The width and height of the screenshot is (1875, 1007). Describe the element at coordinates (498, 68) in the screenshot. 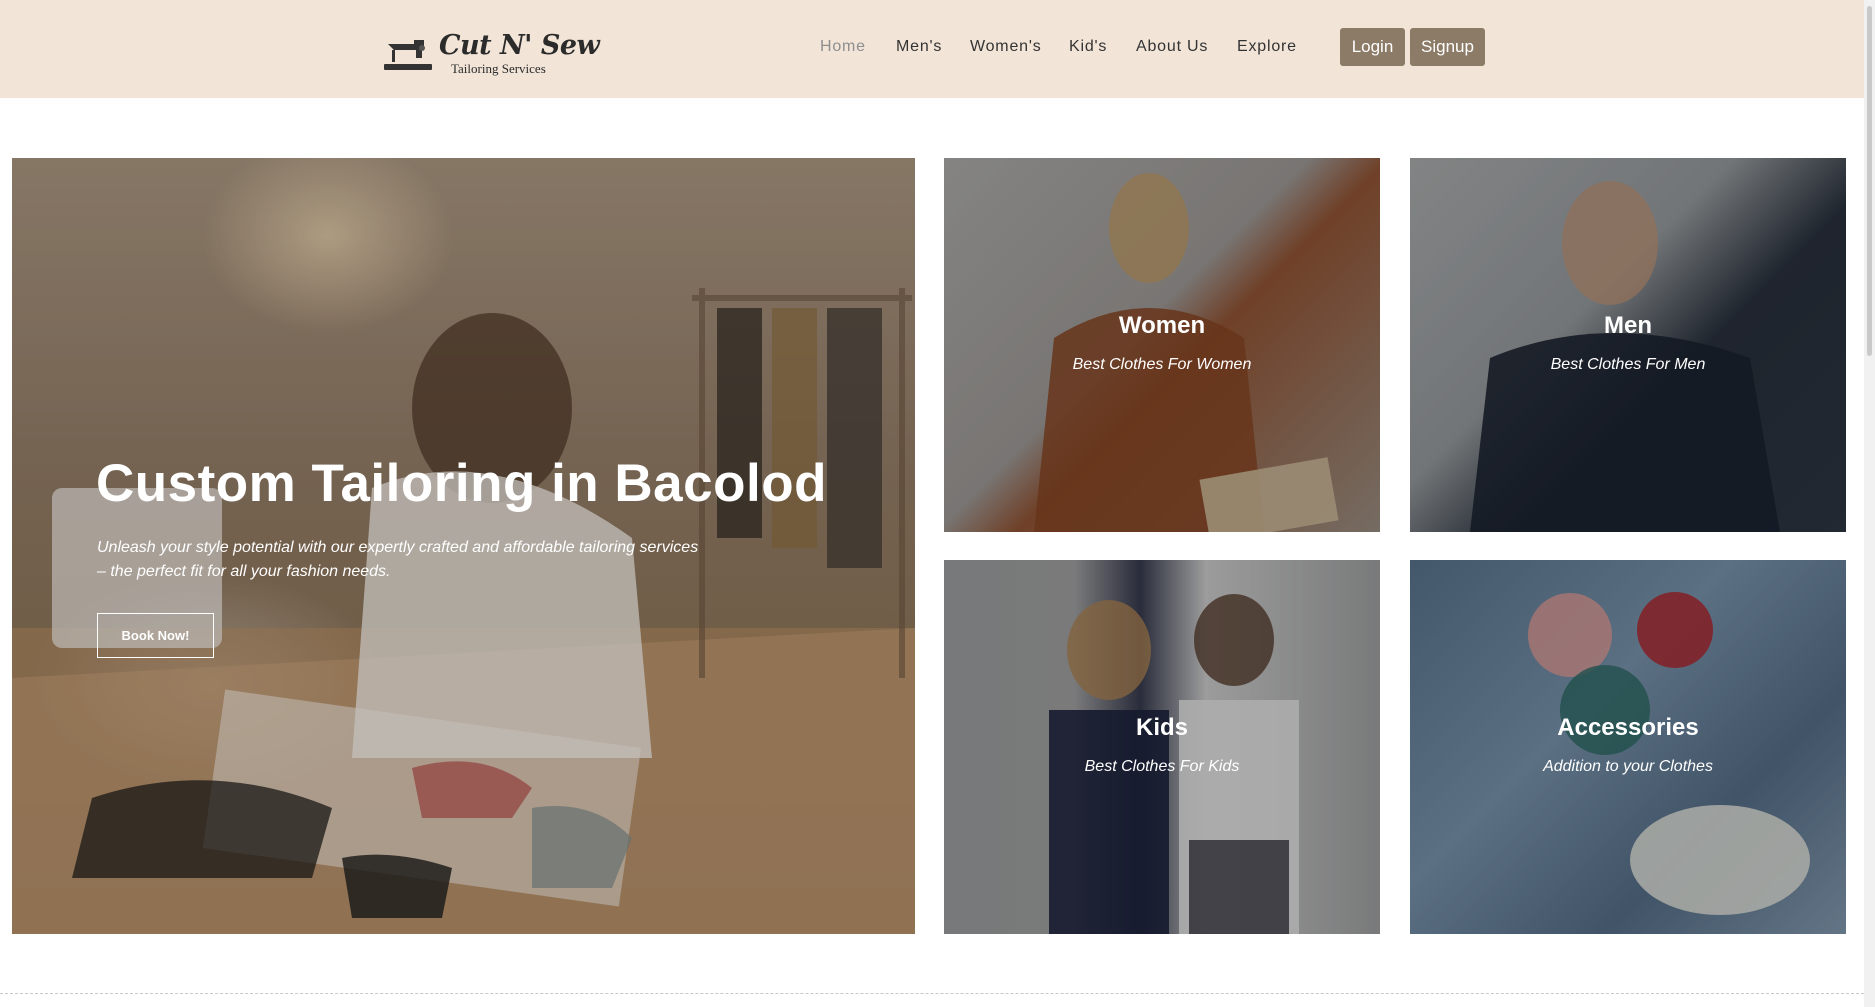

I see `logo-subtitle: Tailoring Services` at that location.